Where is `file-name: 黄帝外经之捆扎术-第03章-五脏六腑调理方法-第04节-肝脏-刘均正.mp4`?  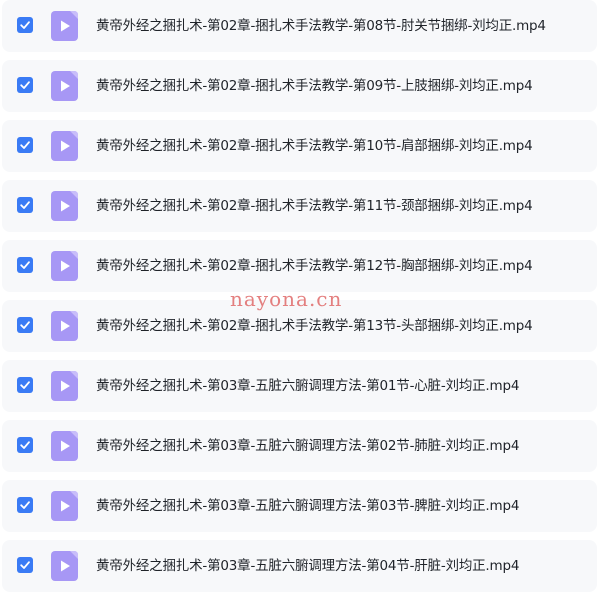
file-name: 黄帝外经之捆扎术-第03章-五脏六腑调理方法-第04节-肝脏-刘均正.mp4 is located at coordinates (307, 566).